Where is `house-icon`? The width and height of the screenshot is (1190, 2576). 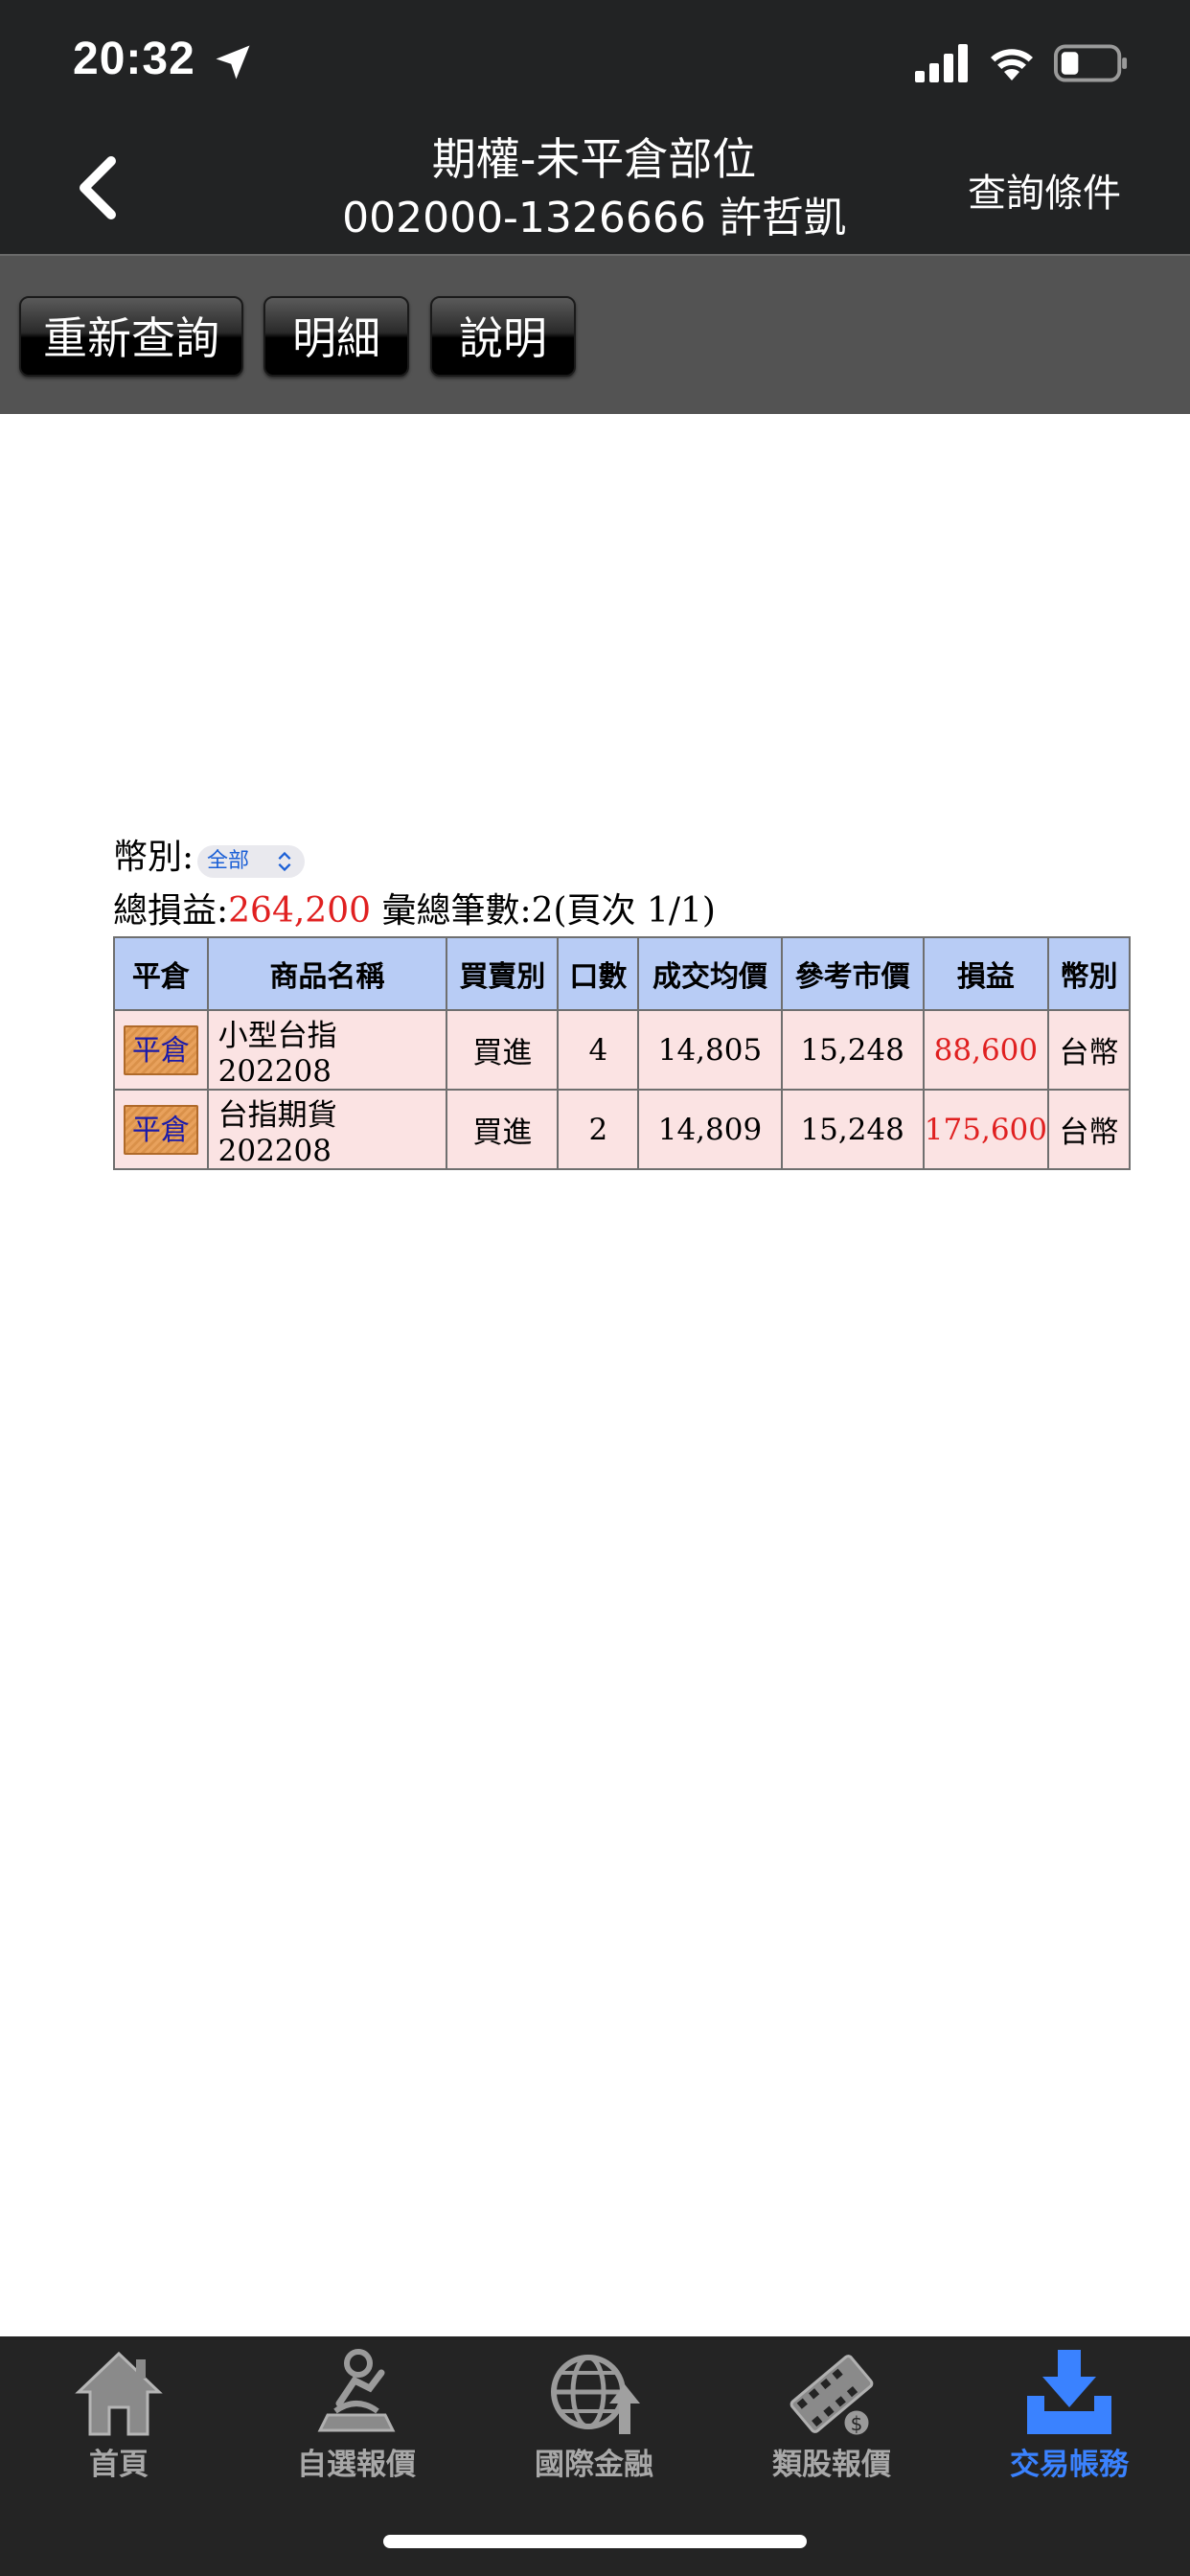 house-icon is located at coordinates (119, 2393).